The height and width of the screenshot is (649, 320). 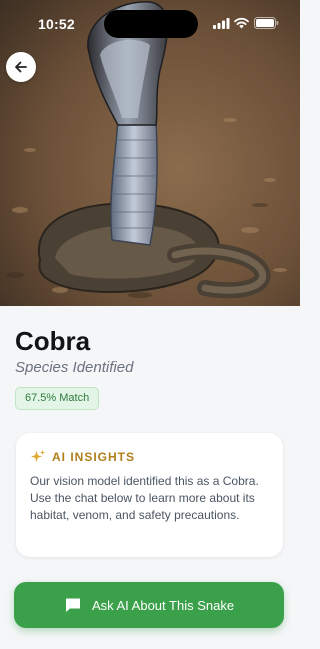 What do you see at coordinates (94, 457) in the screenshot?
I see `ai-insights-label: AI INSIGHTS` at bounding box center [94, 457].